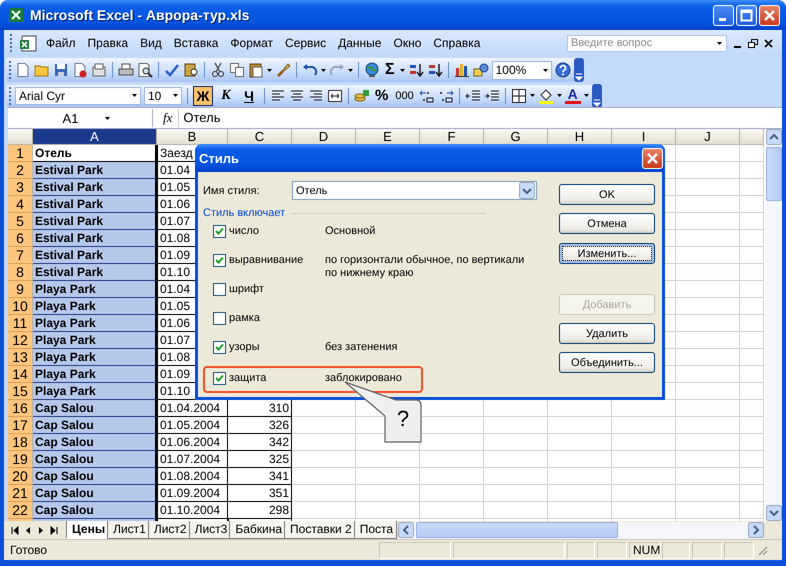  Describe the element at coordinates (99, 70) in the screenshot. I see `document-stack-icon` at that location.